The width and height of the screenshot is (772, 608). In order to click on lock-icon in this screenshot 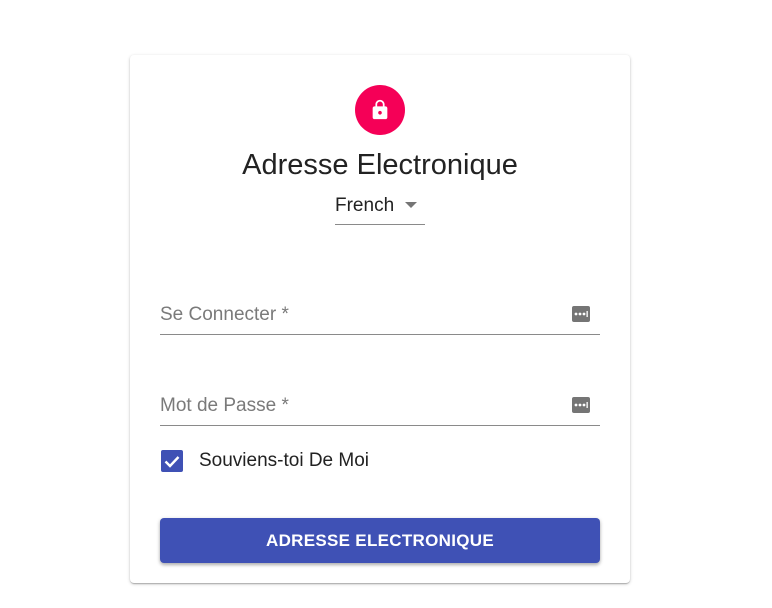, I will do `click(380, 109)`.